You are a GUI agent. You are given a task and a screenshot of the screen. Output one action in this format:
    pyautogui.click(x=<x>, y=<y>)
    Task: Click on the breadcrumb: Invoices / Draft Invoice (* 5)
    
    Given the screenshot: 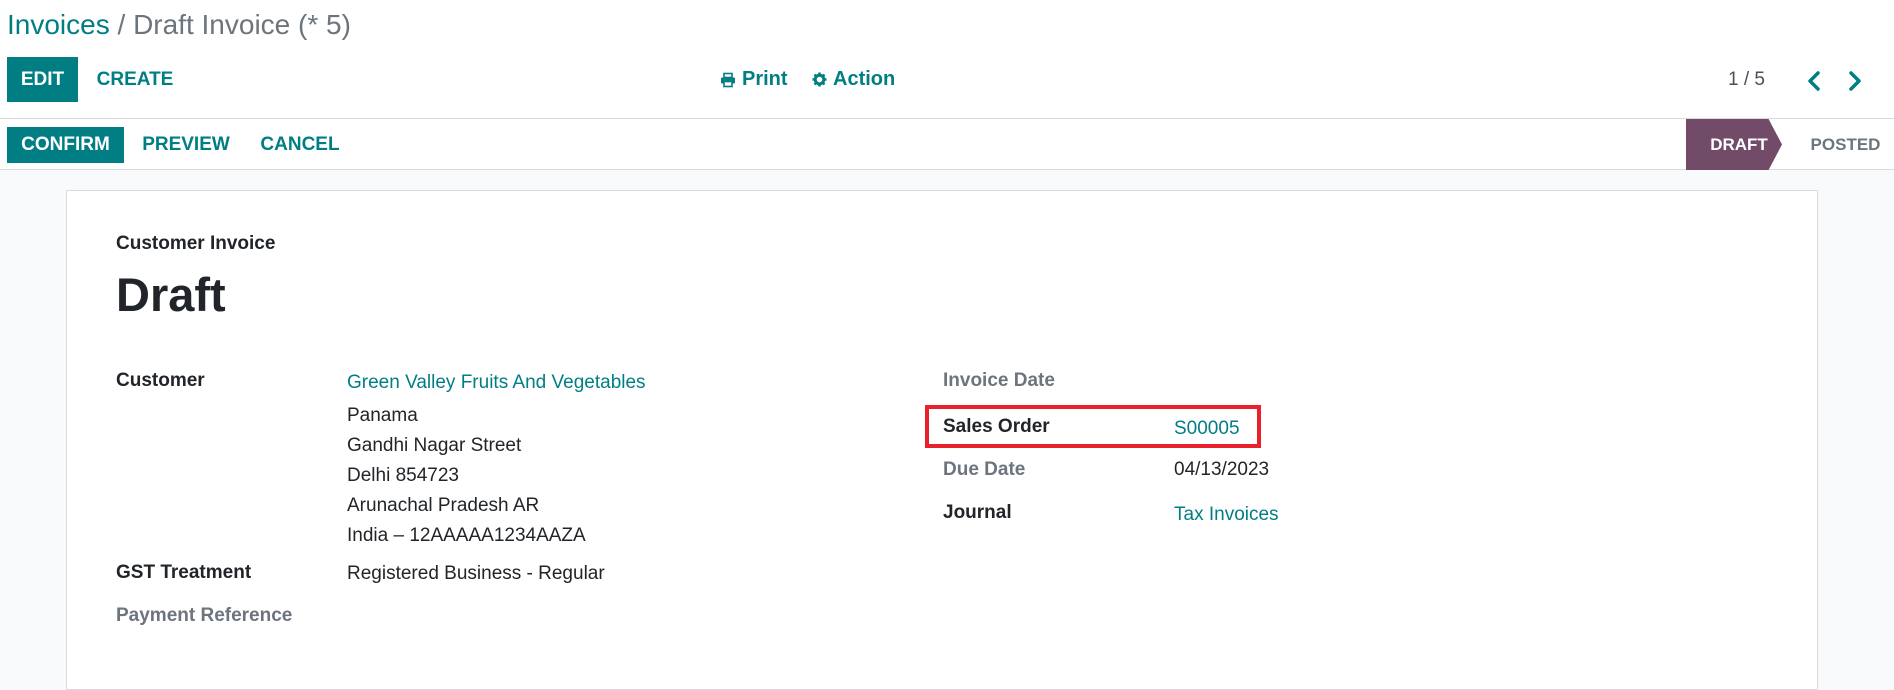 What is the action you would take?
    pyautogui.click(x=179, y=25)
    